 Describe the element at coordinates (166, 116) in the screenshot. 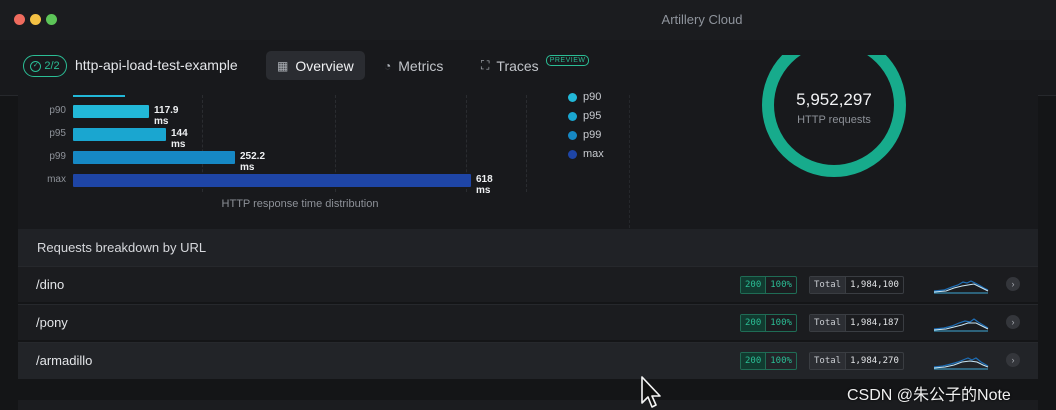

I see `chart-data-label: 117.9 ms` at that location.